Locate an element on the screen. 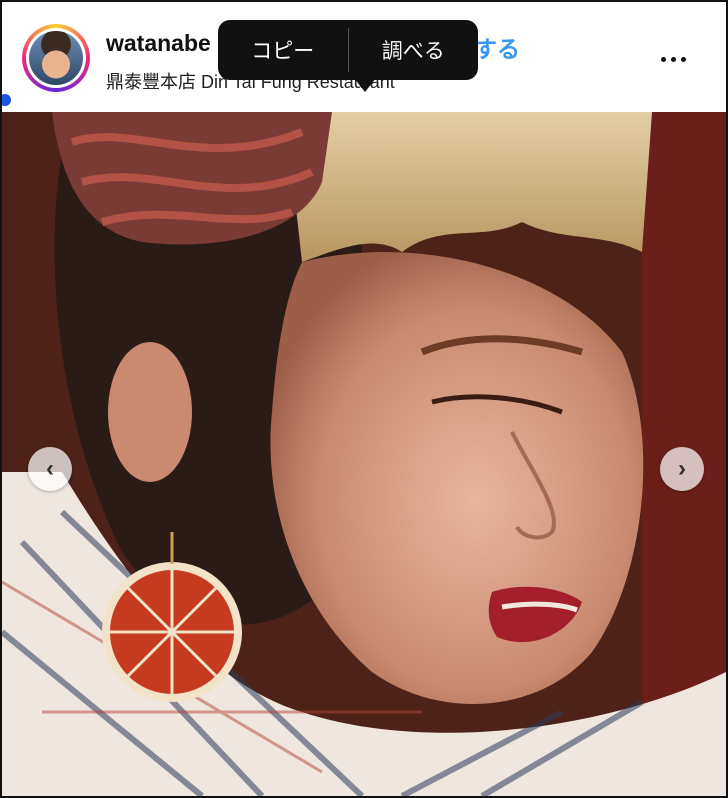  carousel-prev-button: ‹ is located at coordinates (50, 469).